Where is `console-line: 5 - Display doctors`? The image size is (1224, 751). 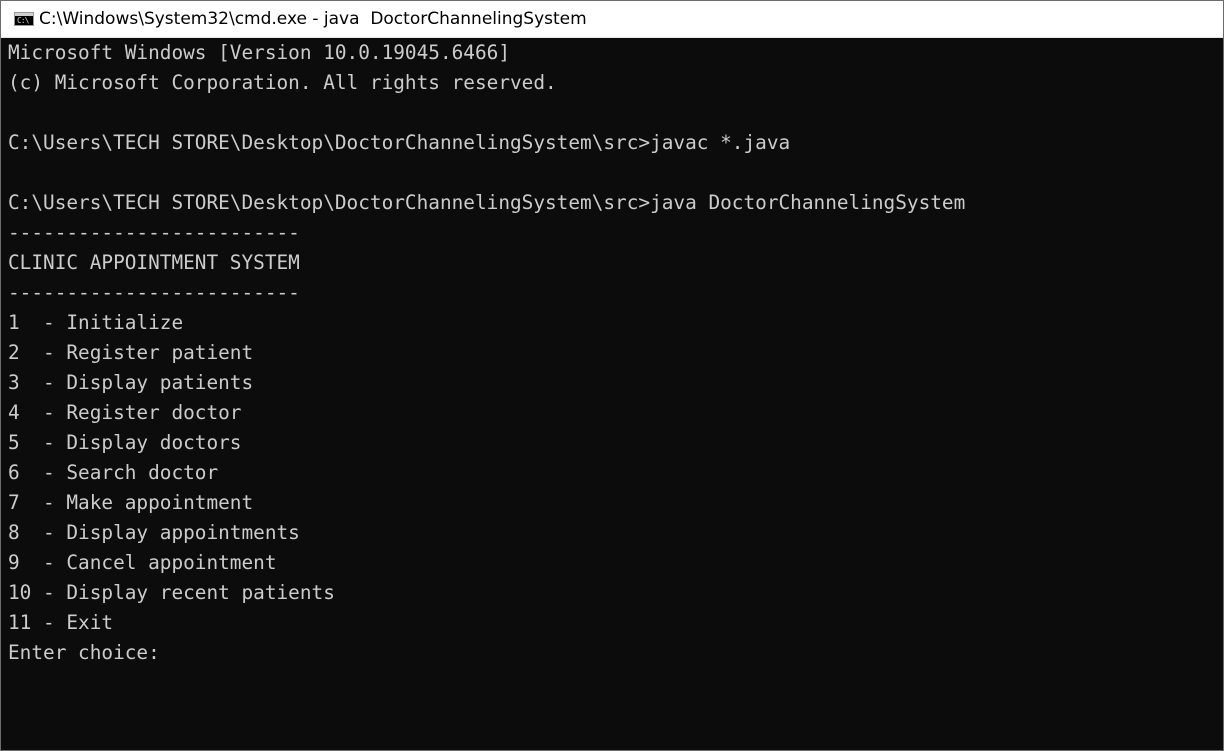
console-line: 5 - Display doctors is located at coordinates (125, 442).